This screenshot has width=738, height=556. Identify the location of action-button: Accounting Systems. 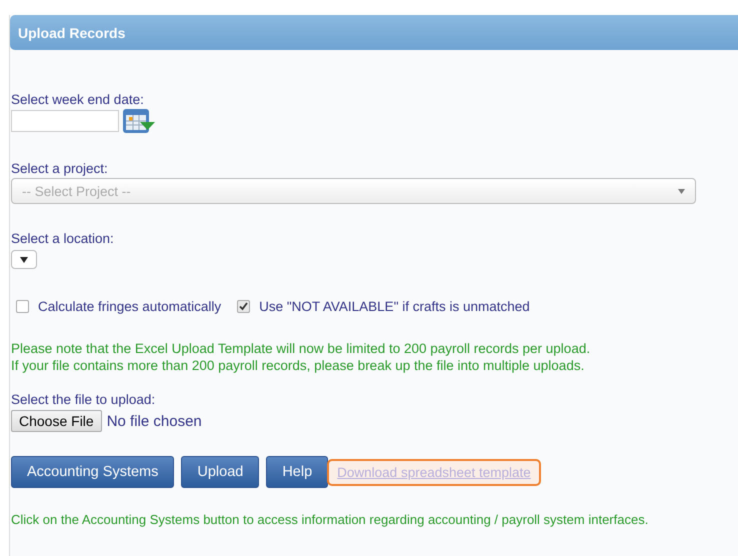
(92, 472).